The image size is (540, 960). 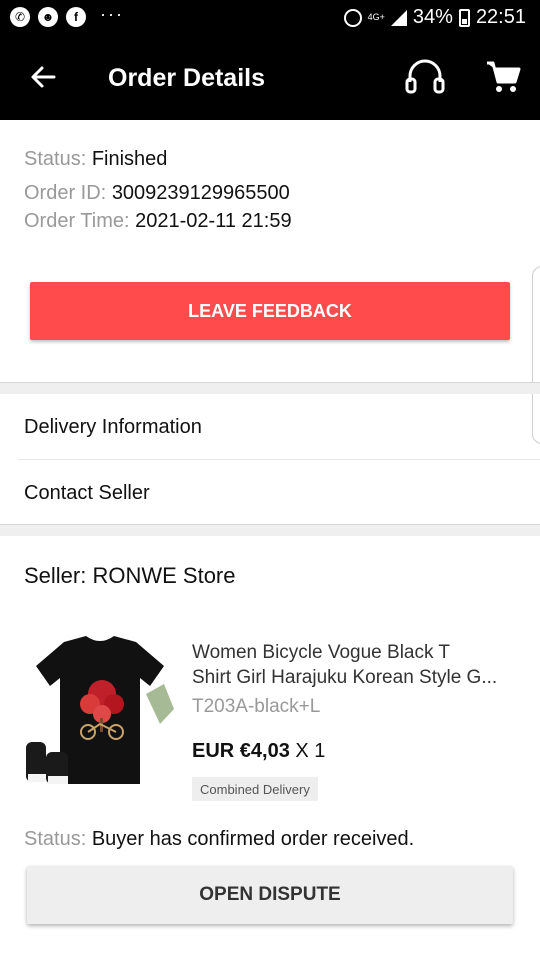 I want to click on alarm-icon, so click(x=352, y=17).